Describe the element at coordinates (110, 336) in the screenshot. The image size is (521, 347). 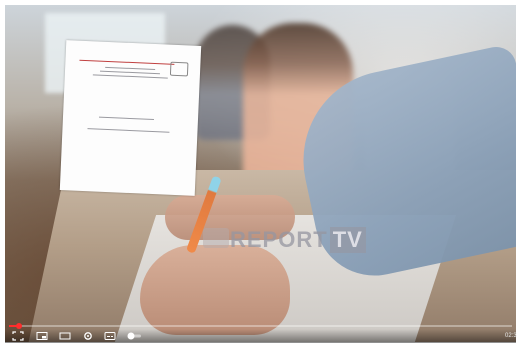
I see `captions-icon` at that location.